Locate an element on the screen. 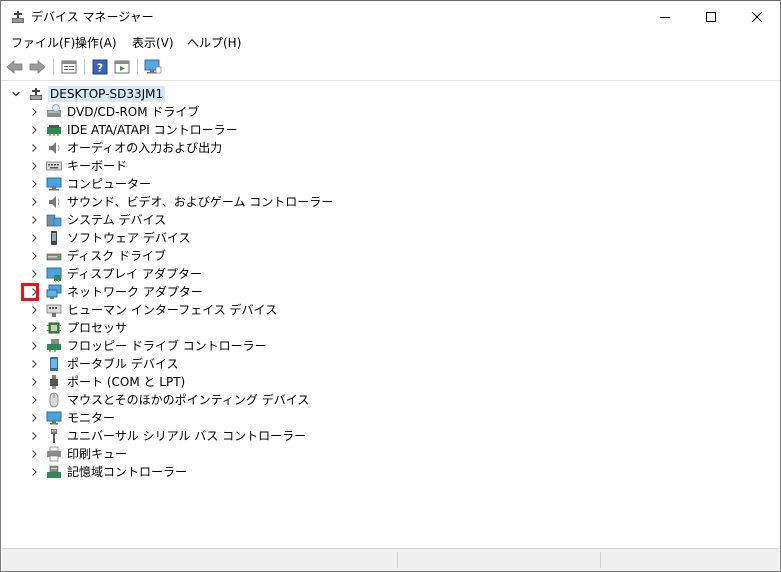  run-icon is located at coordinates (122, 67).